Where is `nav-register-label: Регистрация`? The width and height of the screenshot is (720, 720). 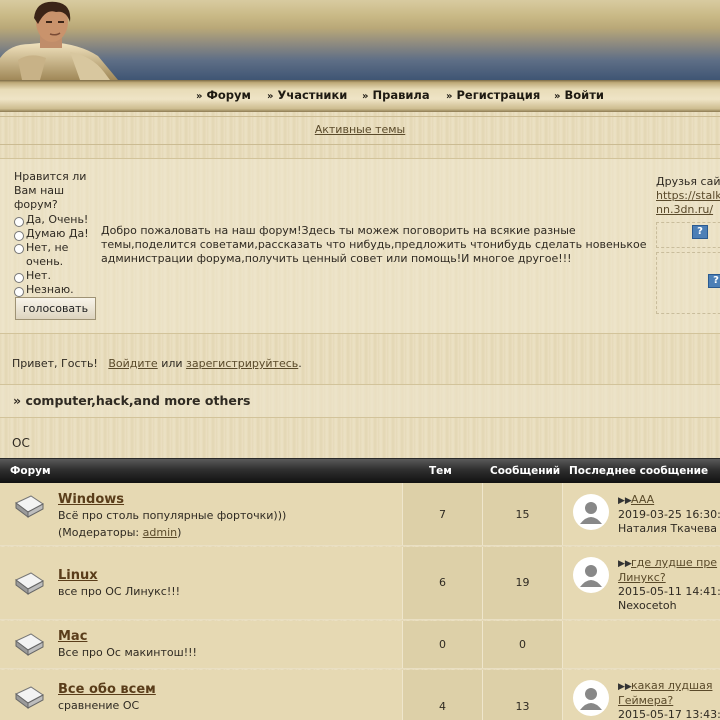
nav-register-label: Регистрация is located at coordinates (498, 95).